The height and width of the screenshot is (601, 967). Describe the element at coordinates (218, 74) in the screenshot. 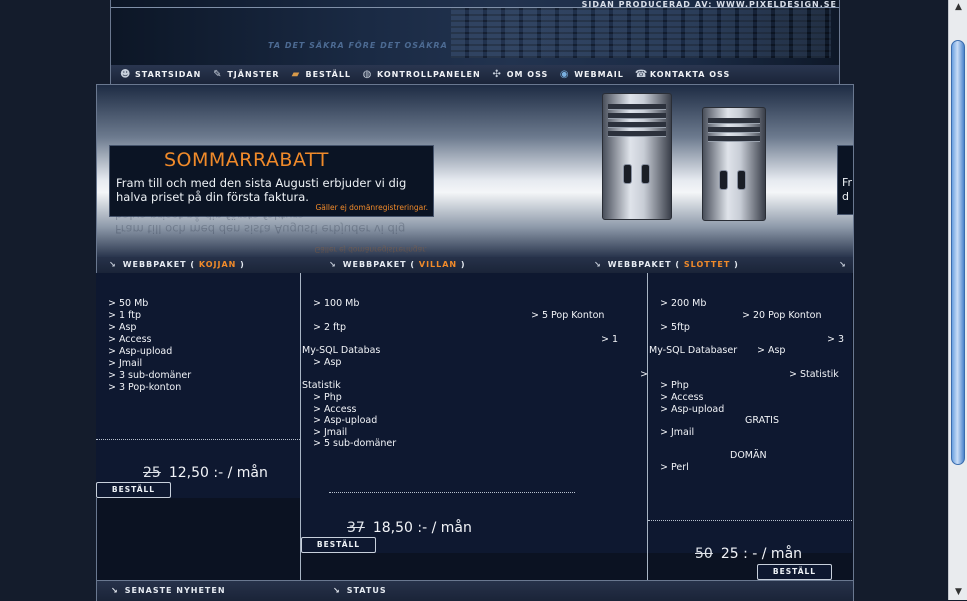

I see `tools-icon: ✎` at that location.